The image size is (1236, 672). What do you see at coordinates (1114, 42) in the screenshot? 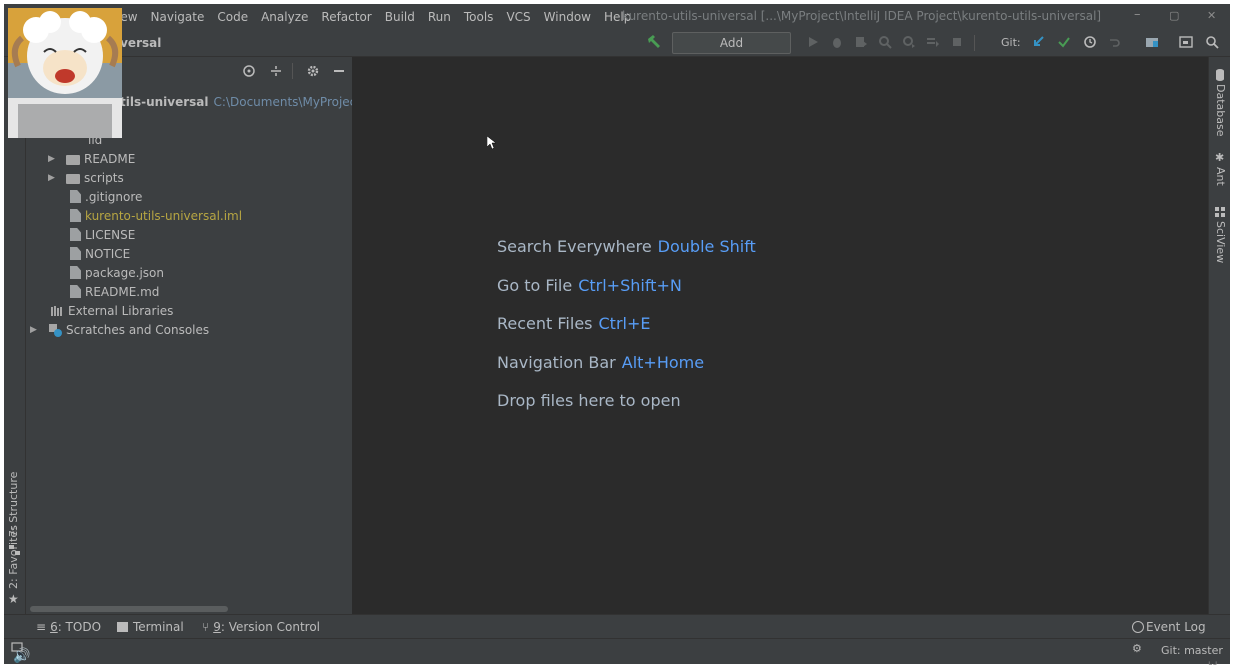
I see `vcs-rollback-icon` at bounding box center [1114, 42].